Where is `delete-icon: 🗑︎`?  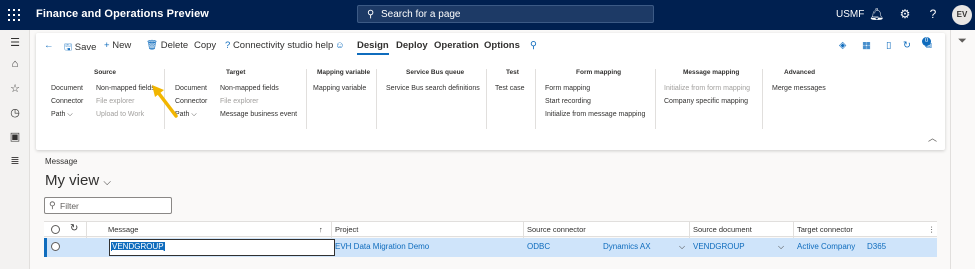
delete-icon: 🗑︎ is located at coordinates (152, 45).